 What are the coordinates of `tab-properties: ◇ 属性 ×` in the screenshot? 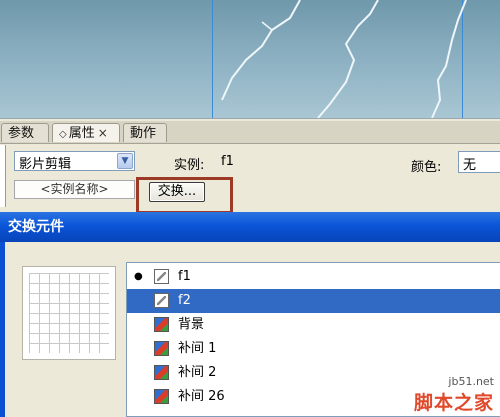 It's located at (86, 132).